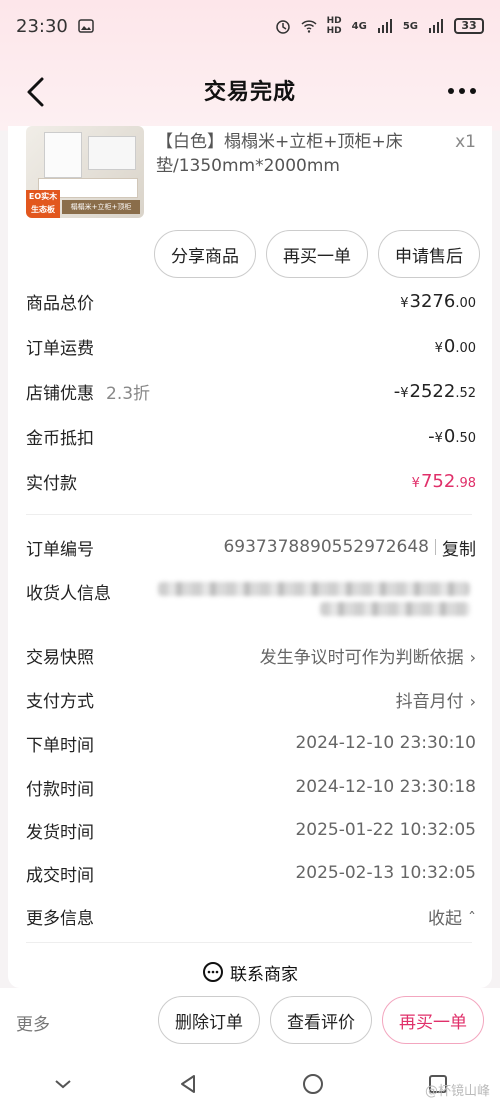 The height and width of the screenshot is (1111, 500). Describe the element at coordinates (465, 142) in the screenshot. I see `product-quantity: x1` at that location.